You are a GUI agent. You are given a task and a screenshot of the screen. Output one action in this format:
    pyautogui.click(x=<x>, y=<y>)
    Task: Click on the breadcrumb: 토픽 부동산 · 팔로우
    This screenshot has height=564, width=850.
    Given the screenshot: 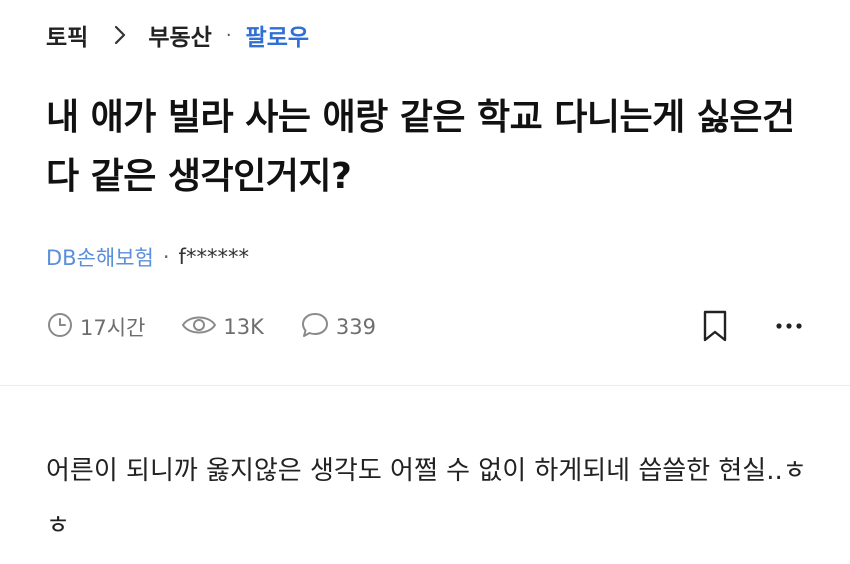 What is the action you would take?
    pyautogui.click(x=177, y=35)
    